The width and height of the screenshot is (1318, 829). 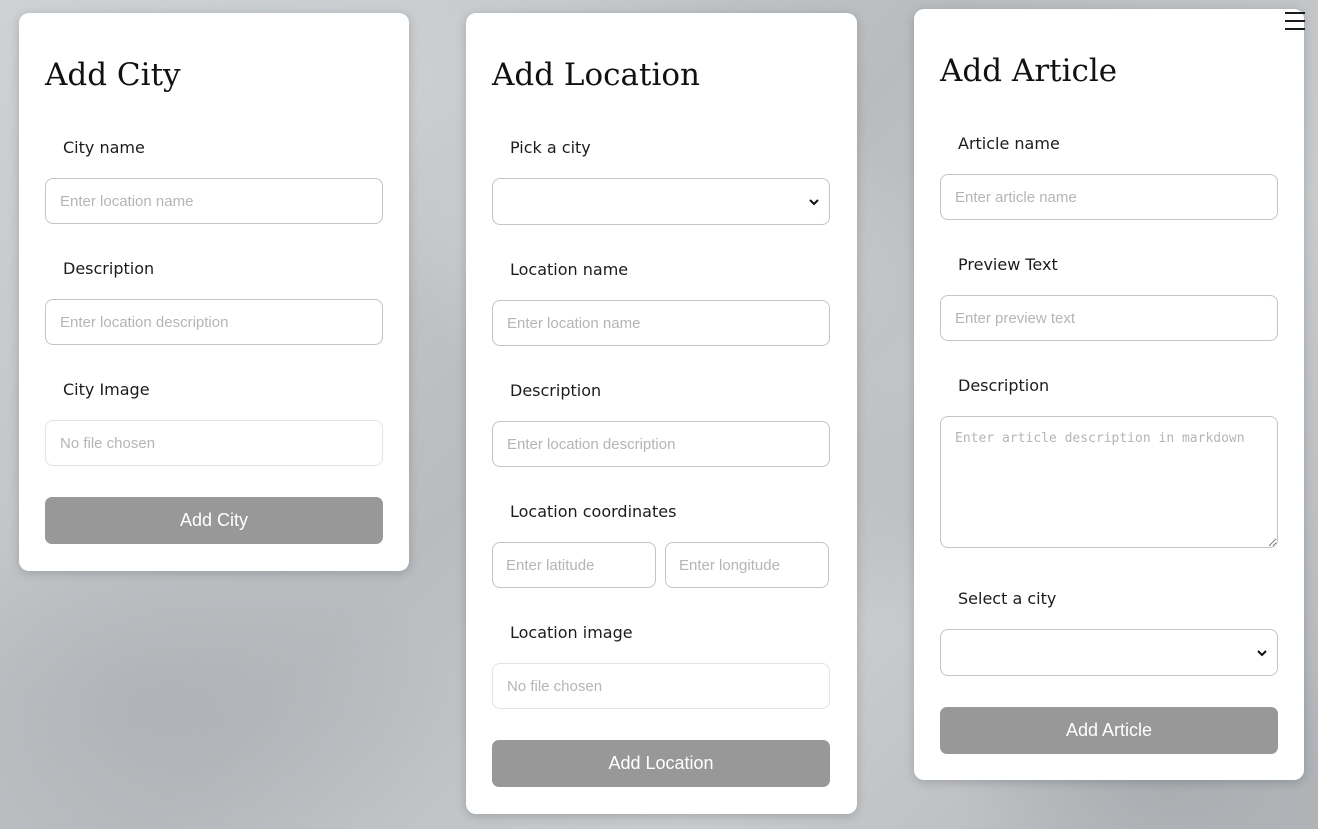 I want to click on add-article-title: Add Article, so click(x=1029, y=71).